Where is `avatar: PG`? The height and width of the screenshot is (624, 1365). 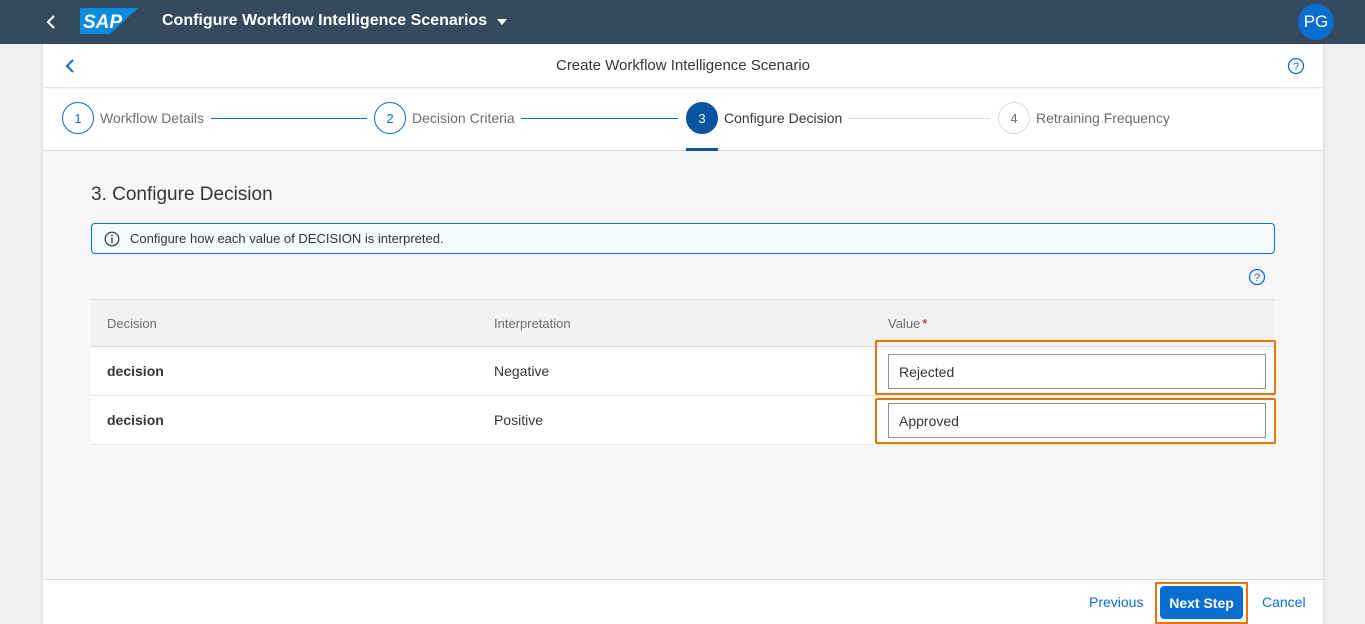
avatar: PG is located at coordinates (1316, 22).